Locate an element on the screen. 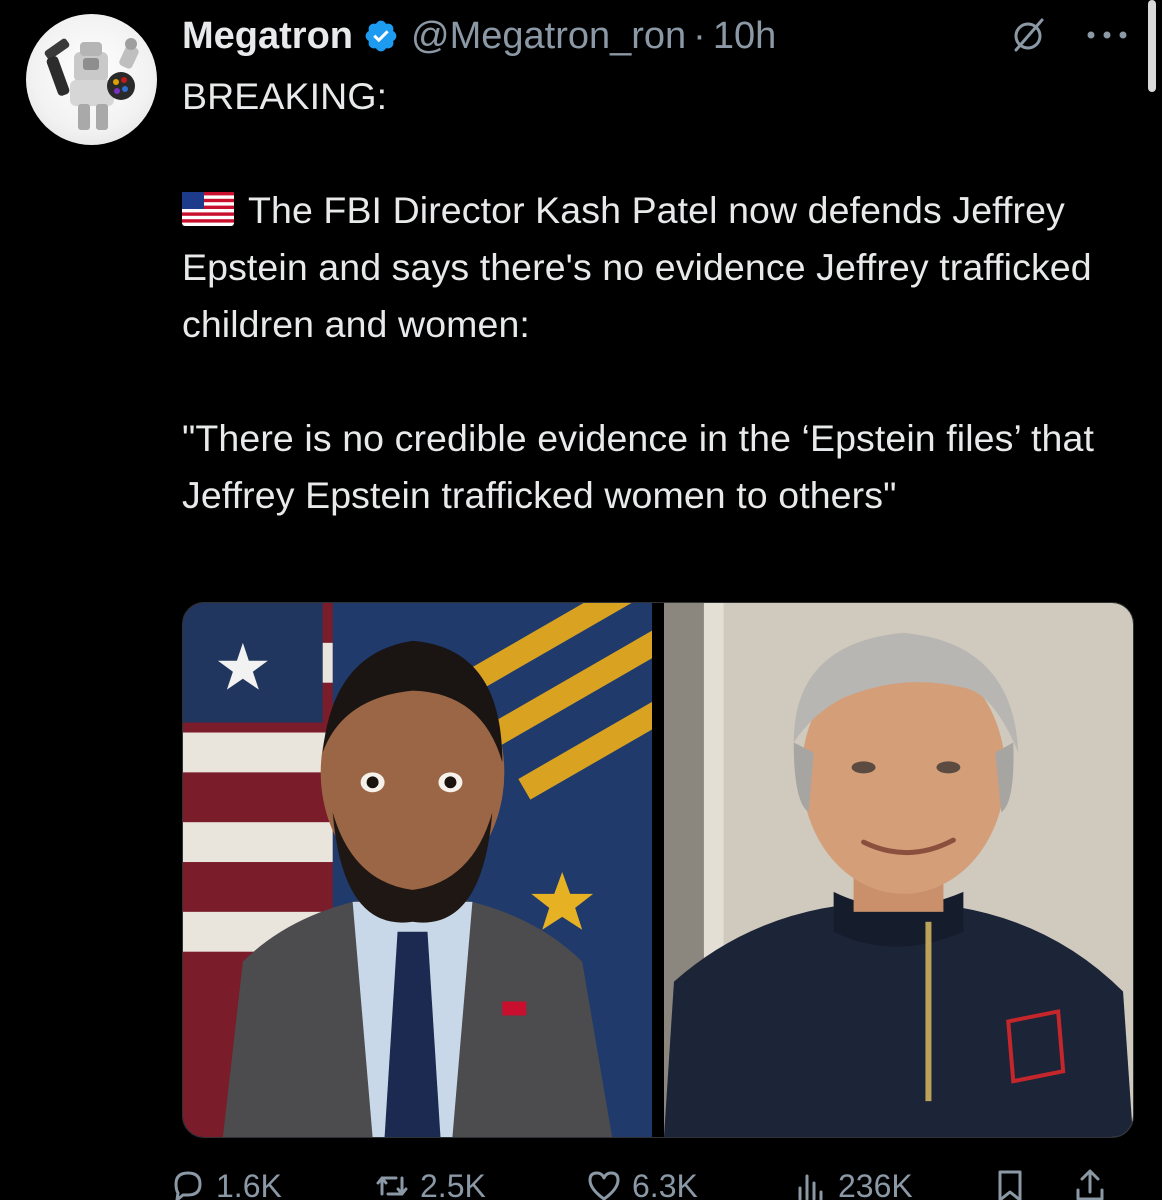 Image resolution: width=1162 pixels, height=1200 pixels. post-header: Megatron @Megatron_ron · 10h is located at coordinates (479, 36).